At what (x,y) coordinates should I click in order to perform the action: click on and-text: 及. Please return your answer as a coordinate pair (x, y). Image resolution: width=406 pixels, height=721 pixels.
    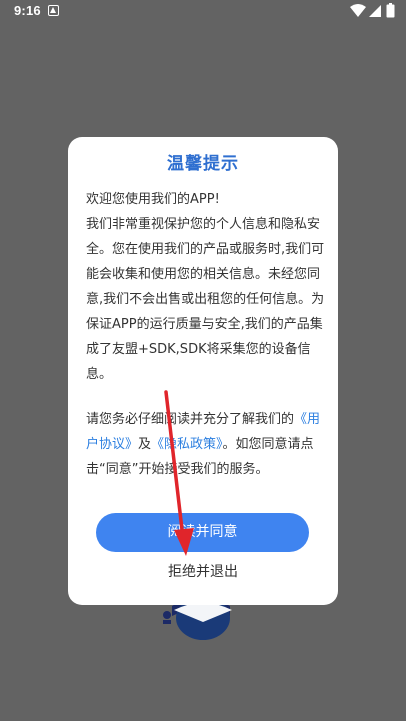
    Looking at the image, I should click on (145, 444).